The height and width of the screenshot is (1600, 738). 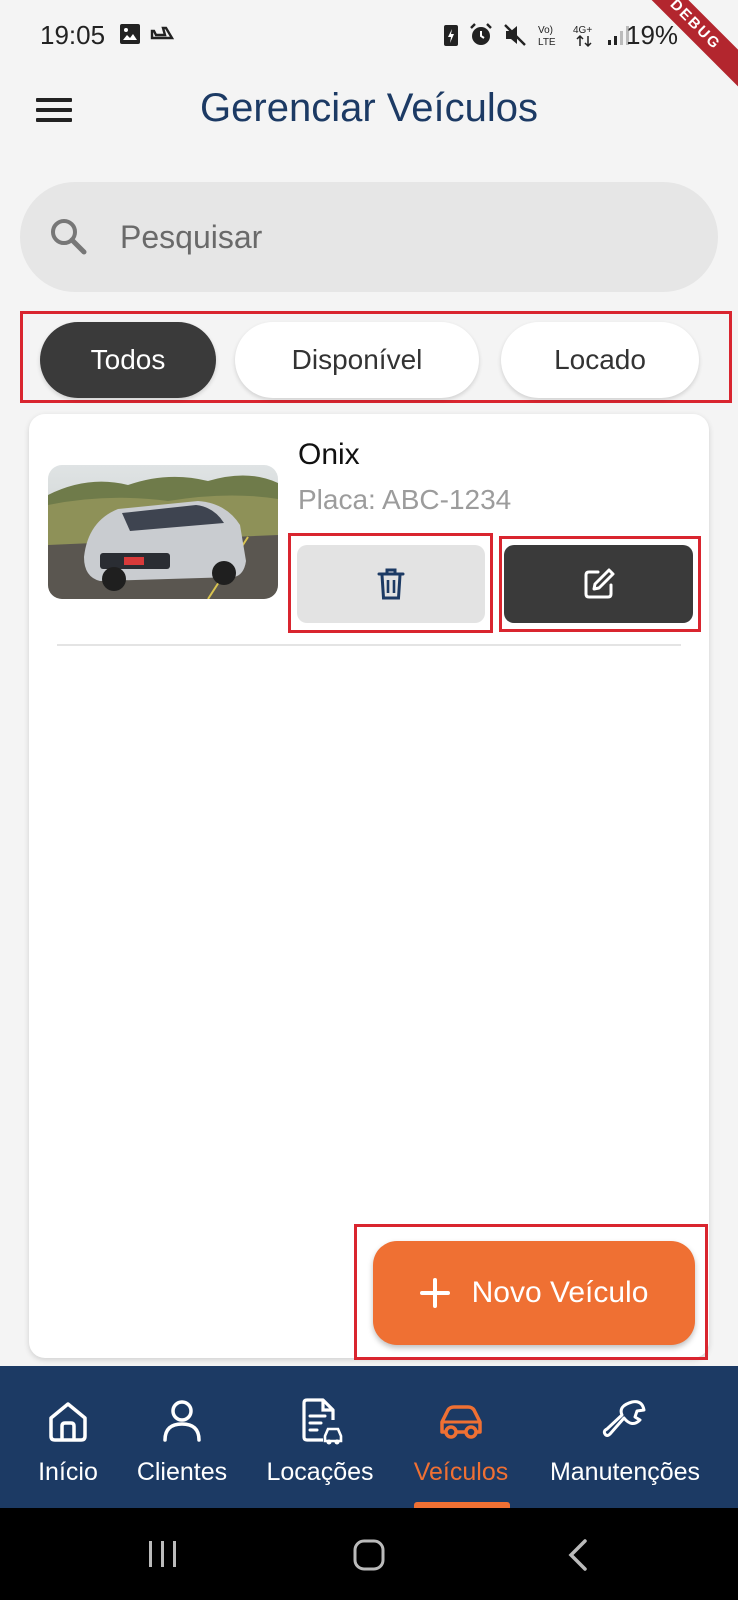 I want to click on plane-icon, so click(x=162, y=33).